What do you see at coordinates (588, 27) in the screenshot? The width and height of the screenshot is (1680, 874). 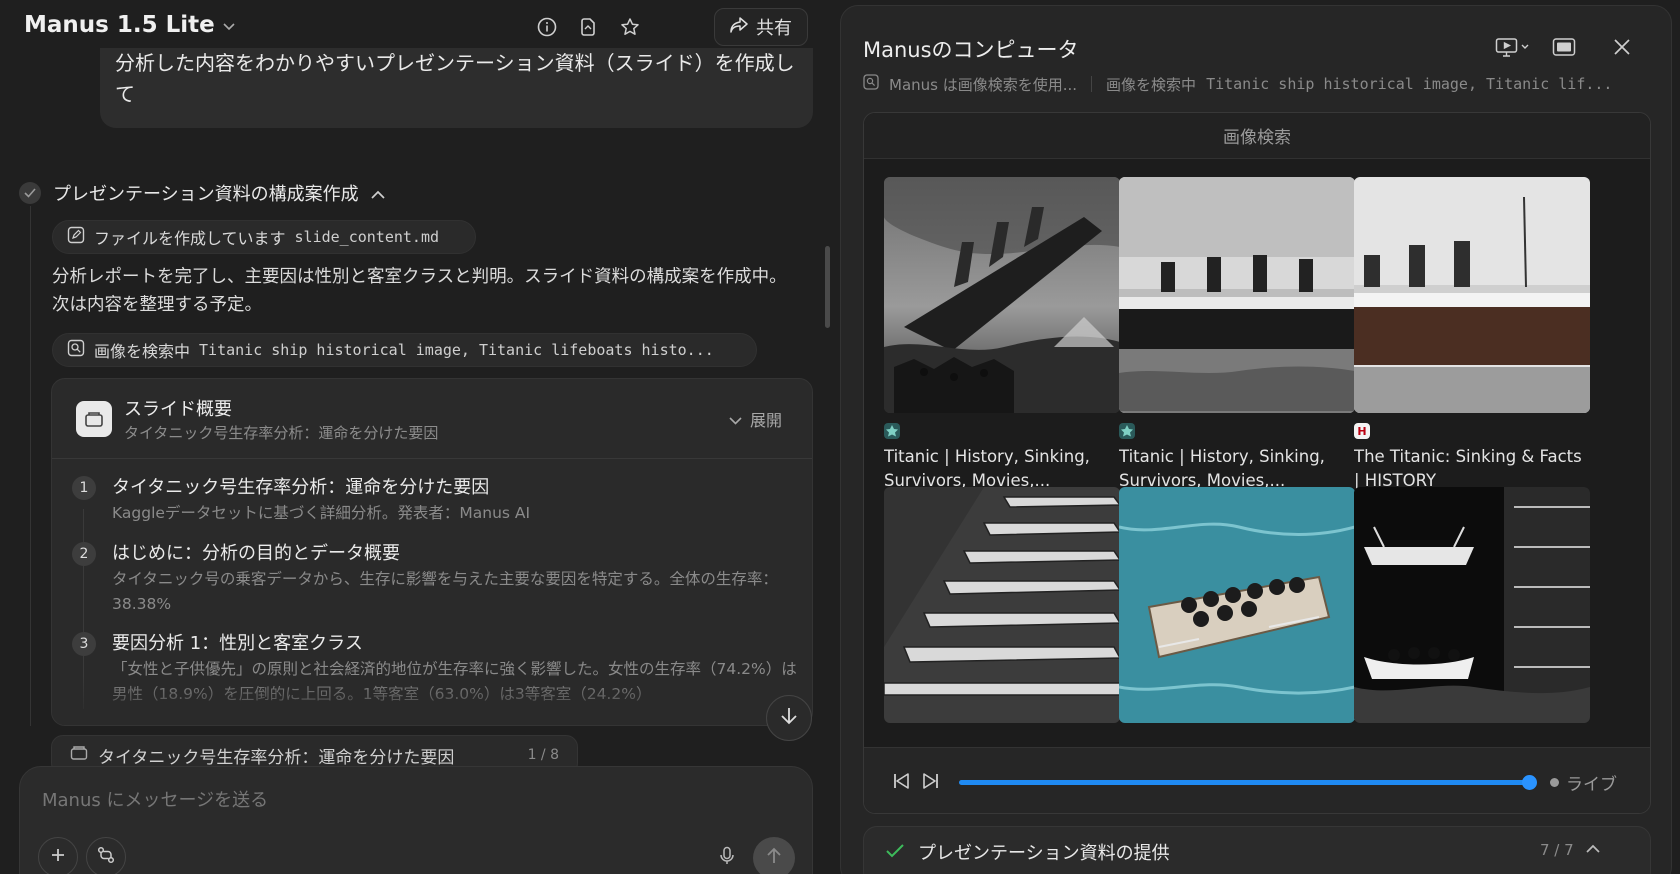 I see `files-icon` at bounding box center [588, 27].